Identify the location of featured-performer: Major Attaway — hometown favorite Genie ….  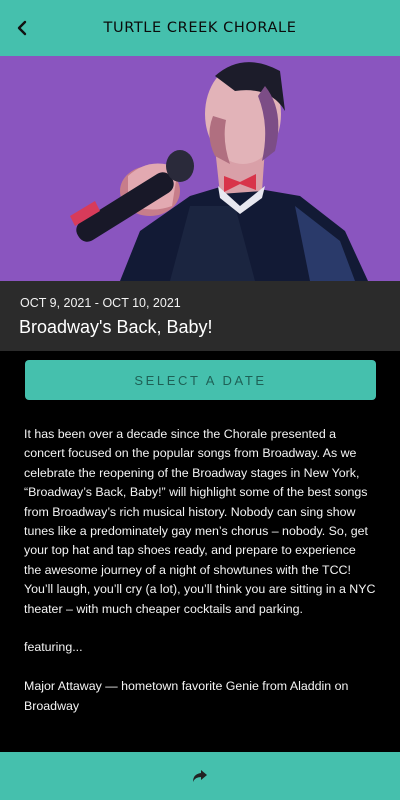
(186, 696).